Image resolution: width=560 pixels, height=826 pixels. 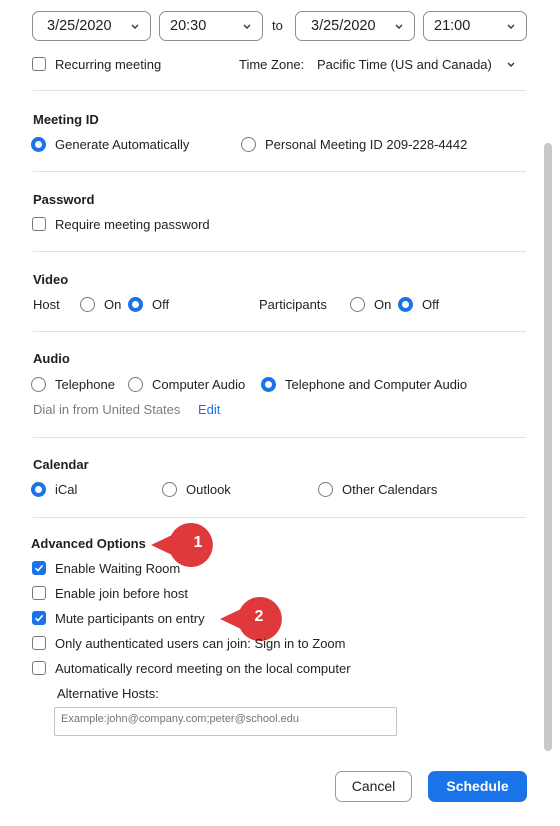 I want to click on telephone-and-computer-audio-radio, so click(x=268, y=384).